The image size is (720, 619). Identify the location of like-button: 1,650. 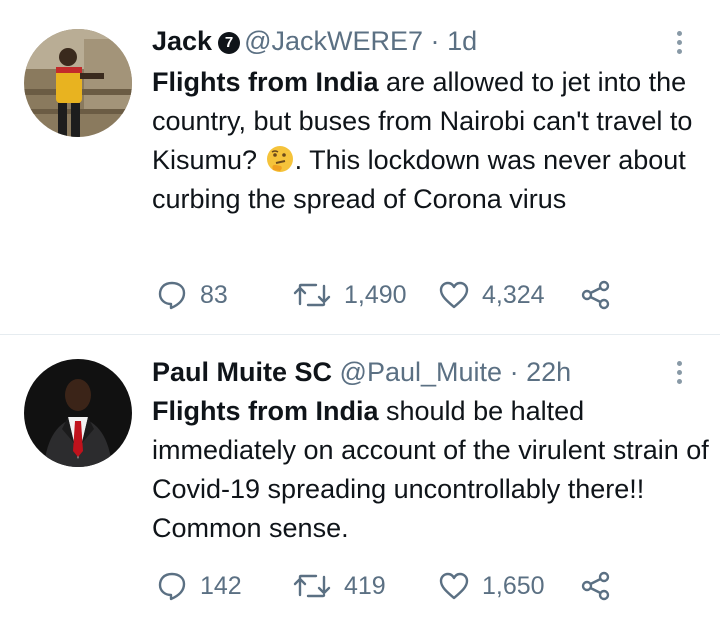
(491, 586).